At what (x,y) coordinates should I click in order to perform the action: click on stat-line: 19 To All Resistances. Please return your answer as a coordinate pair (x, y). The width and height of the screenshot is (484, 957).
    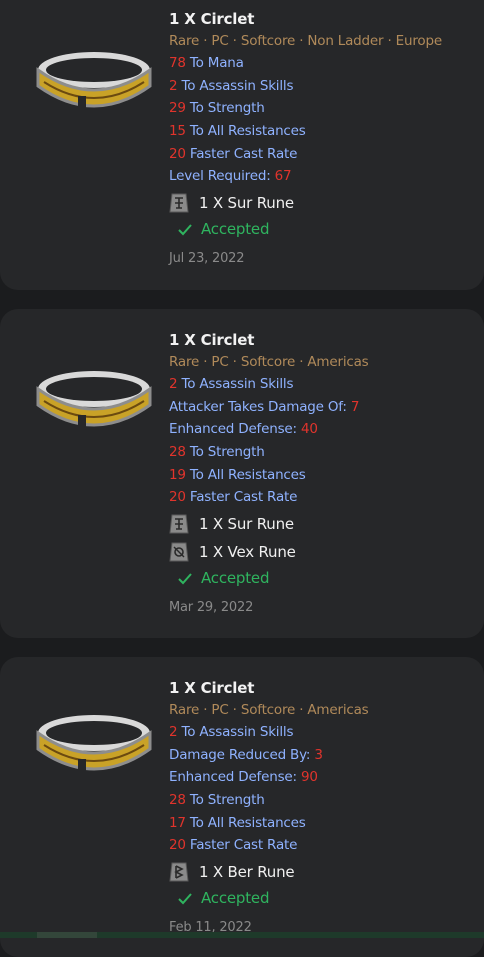
    Looking at the image, I should click on (324, 475).